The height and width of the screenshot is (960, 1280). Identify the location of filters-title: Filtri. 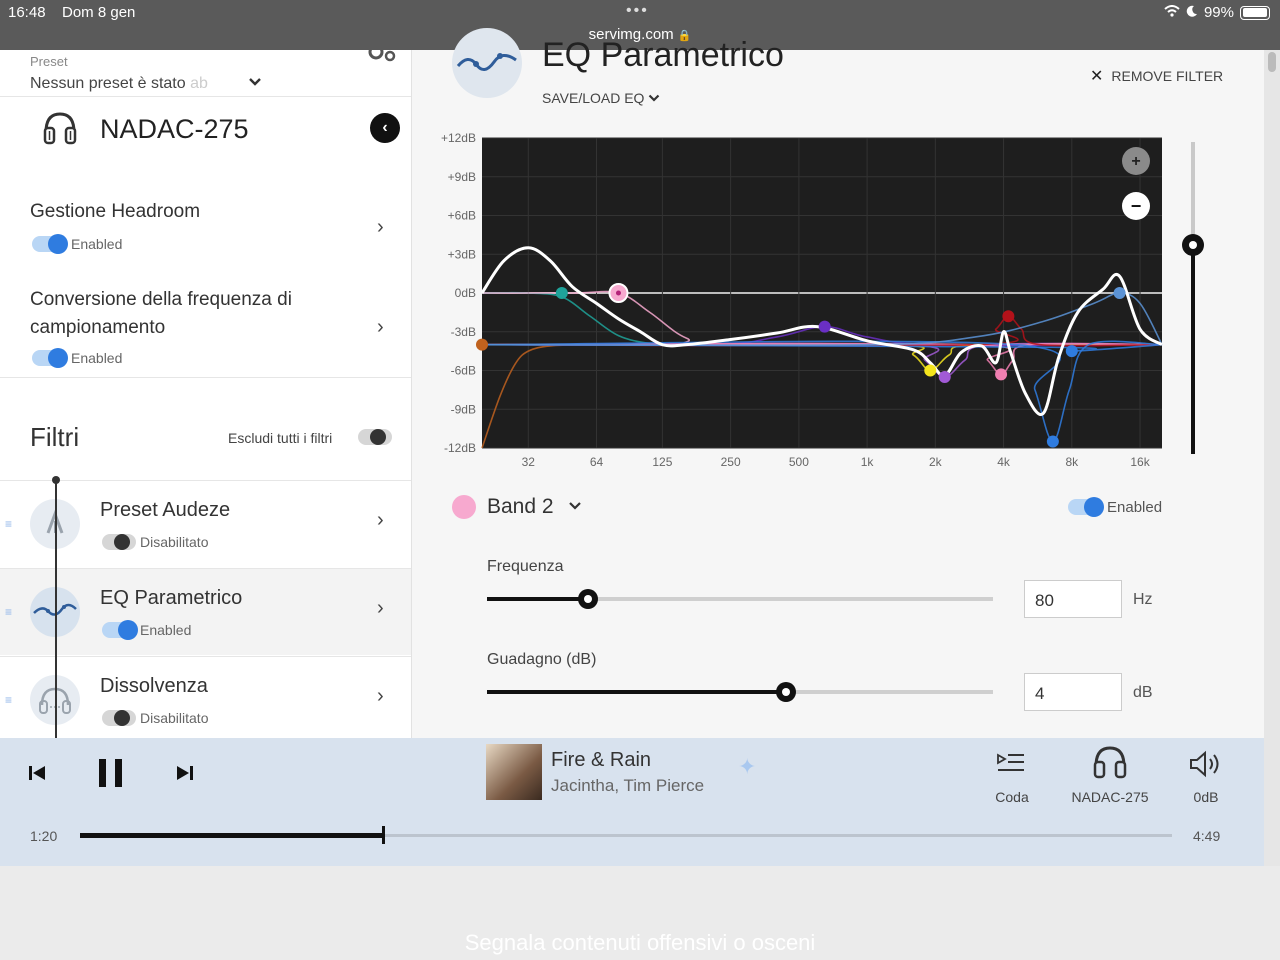
(55, 437).